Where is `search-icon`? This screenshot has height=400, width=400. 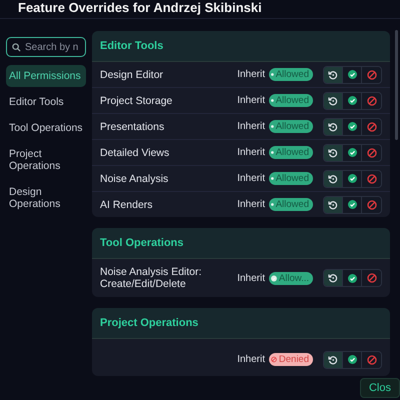
search-icon is located at coordinates (16, 47).